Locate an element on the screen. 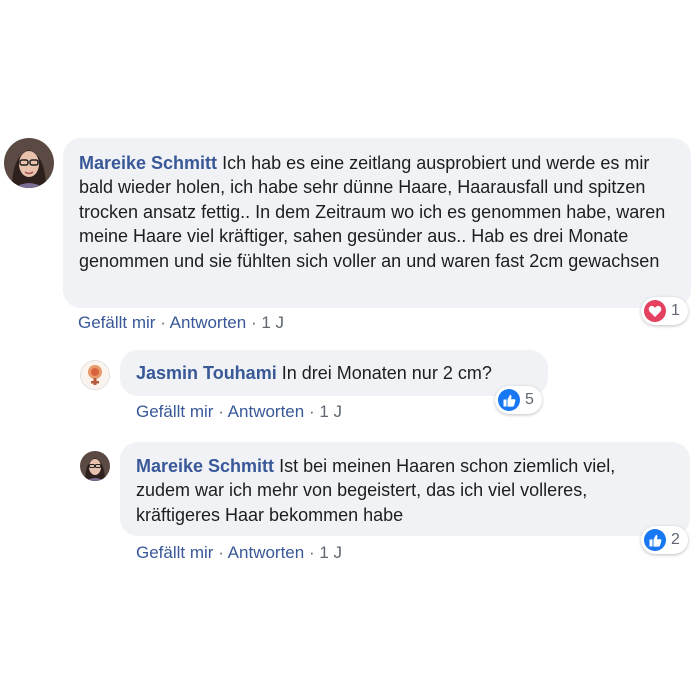  comment-bubble: Jasmin Touhami In drei Monaten nur 2 cm? is located at coordinates (334, 373).